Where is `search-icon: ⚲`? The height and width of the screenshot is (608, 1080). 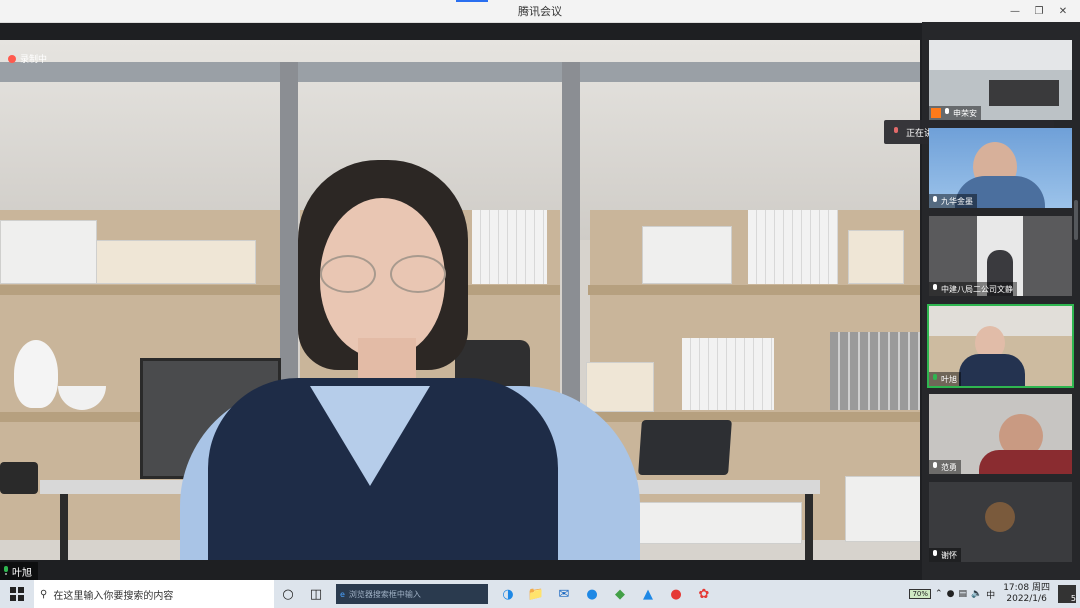 search-icon: ⚲ is located at coordinates (44, 594).